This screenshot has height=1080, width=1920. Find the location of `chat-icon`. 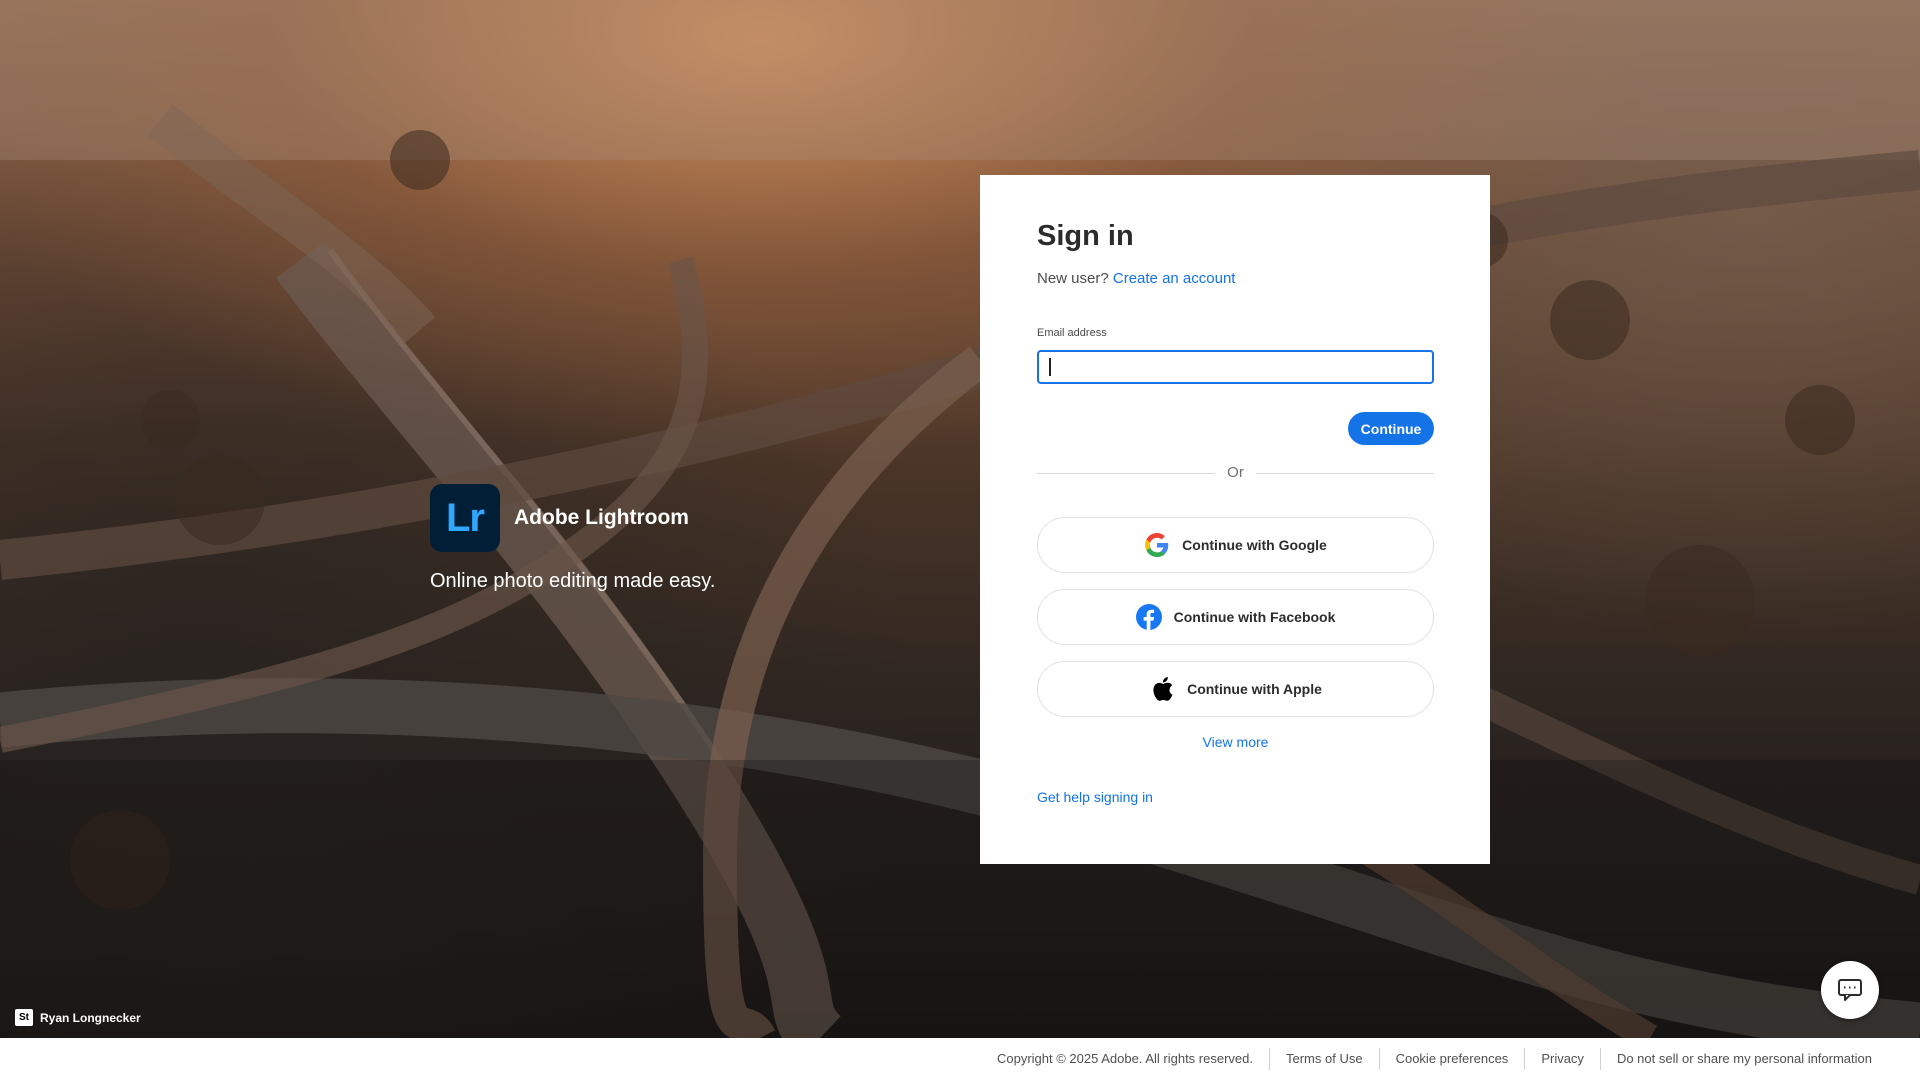

chat-icon is located at coordinates (1850, 990).